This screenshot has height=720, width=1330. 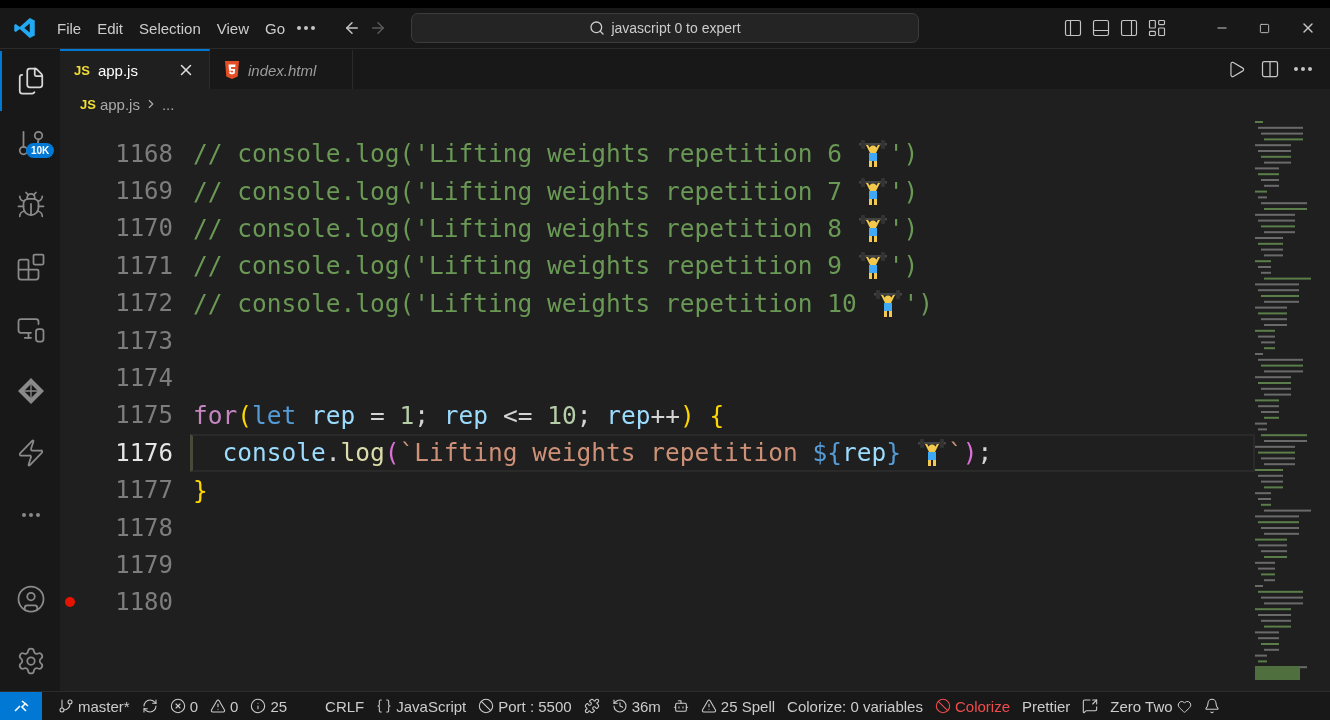 I want to click on line-number: 1172, so click(x=143, y=303).